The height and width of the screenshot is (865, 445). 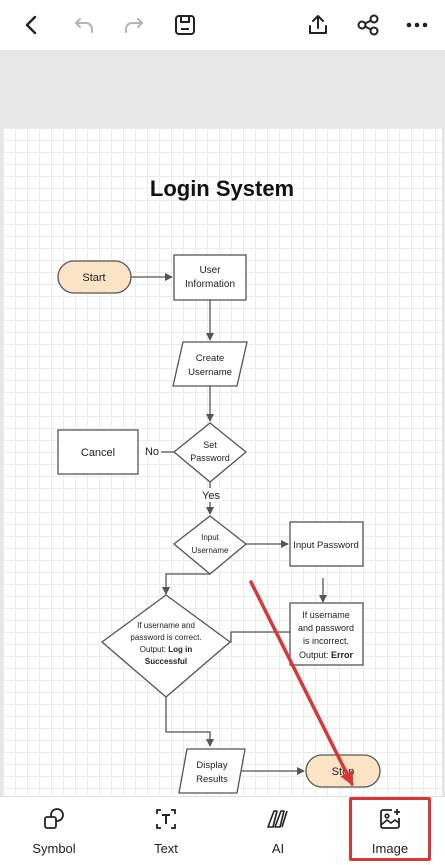 I want to click on symbol-icon, so click(x=54, y=821).